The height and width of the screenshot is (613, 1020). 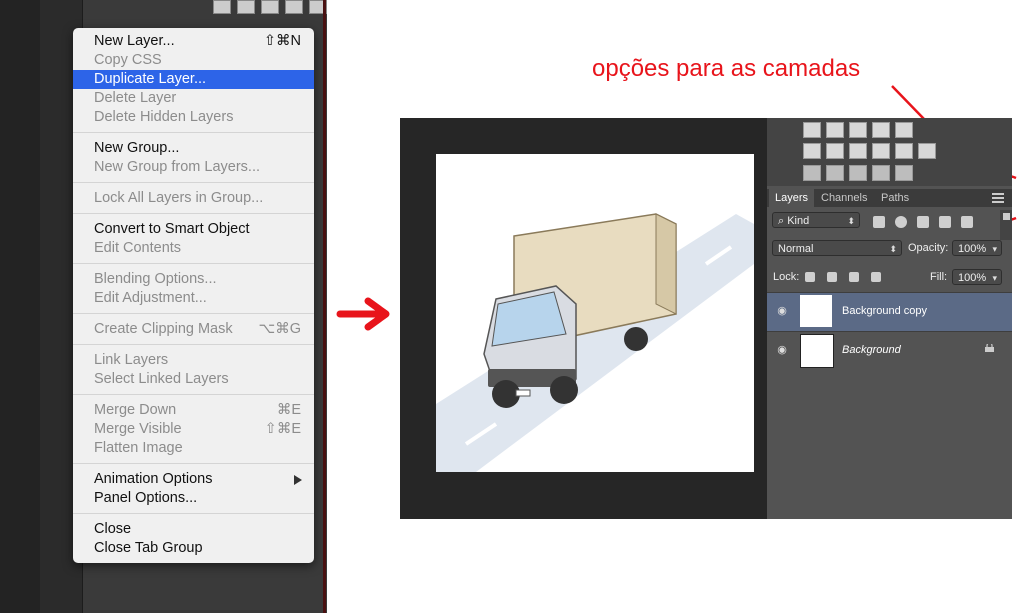 I want to click on exposure-icon, so click(x=881, y=130).